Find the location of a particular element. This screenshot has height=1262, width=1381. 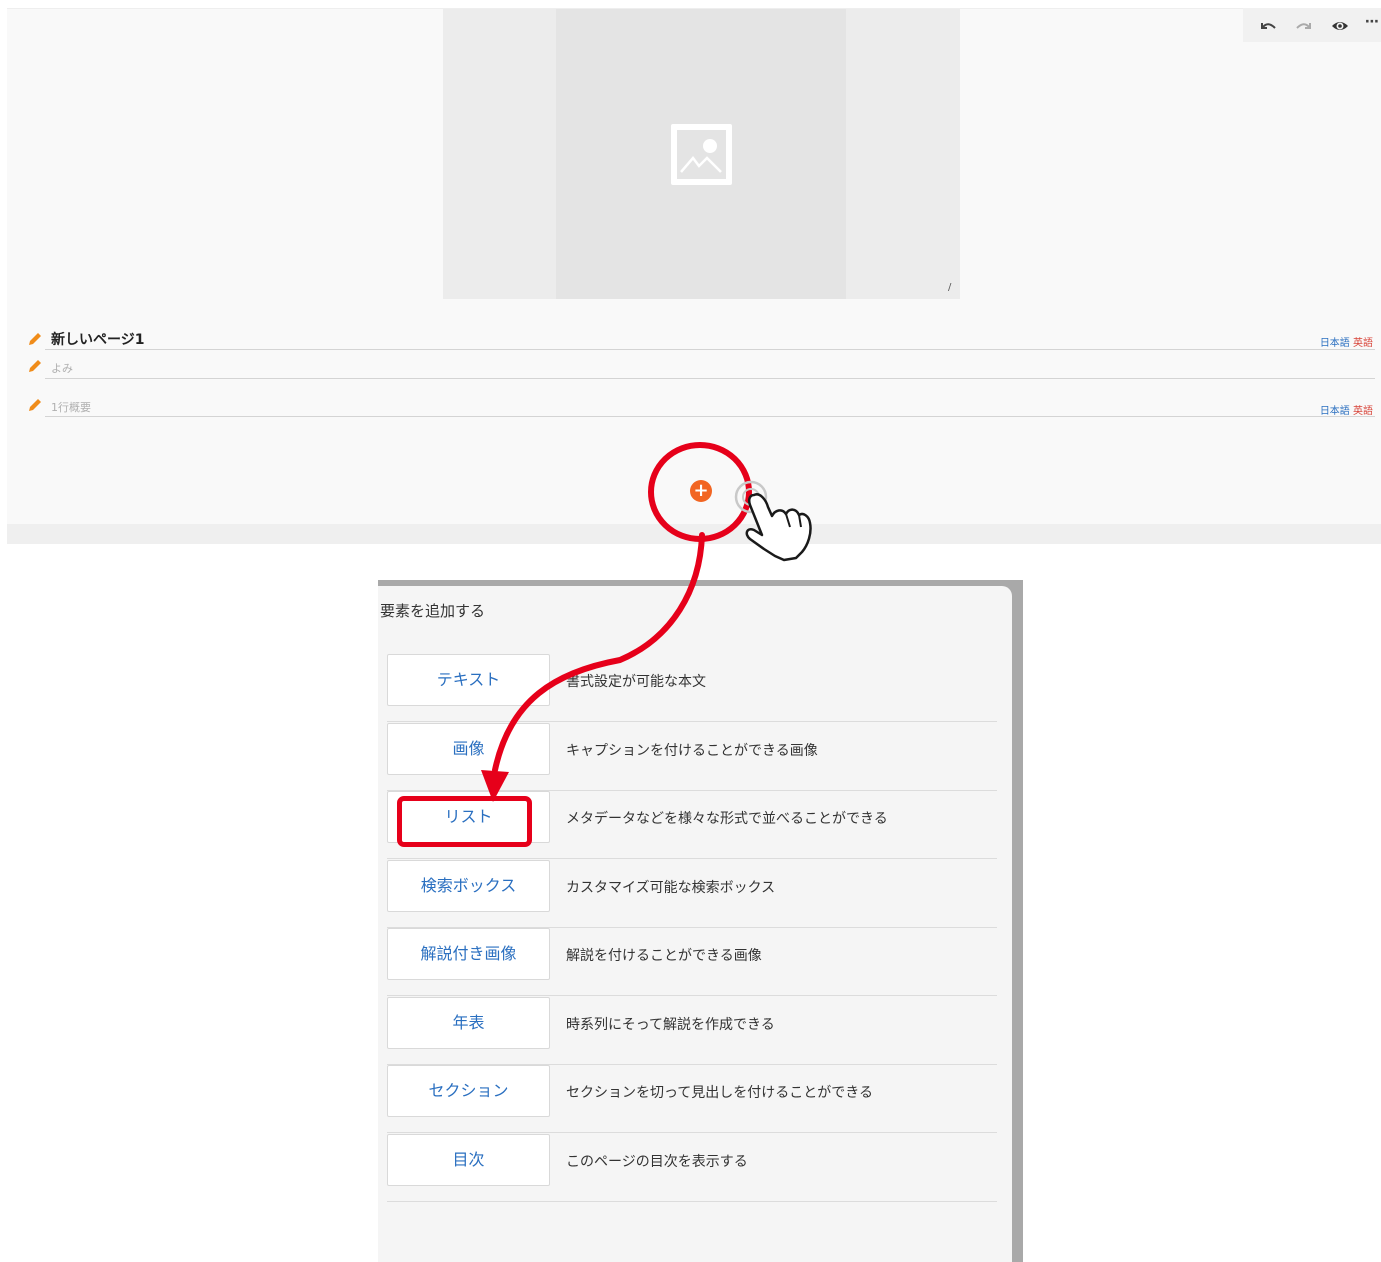

reading-field: よみ is located at coordinates (702, 368).